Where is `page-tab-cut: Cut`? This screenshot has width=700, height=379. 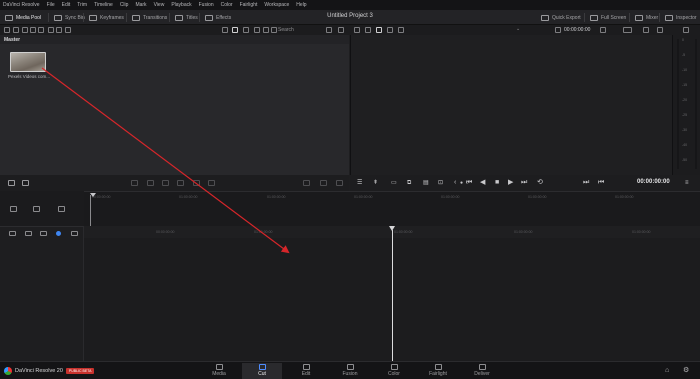 page-tab-cut: Cut is located at coordinates (262, 371).